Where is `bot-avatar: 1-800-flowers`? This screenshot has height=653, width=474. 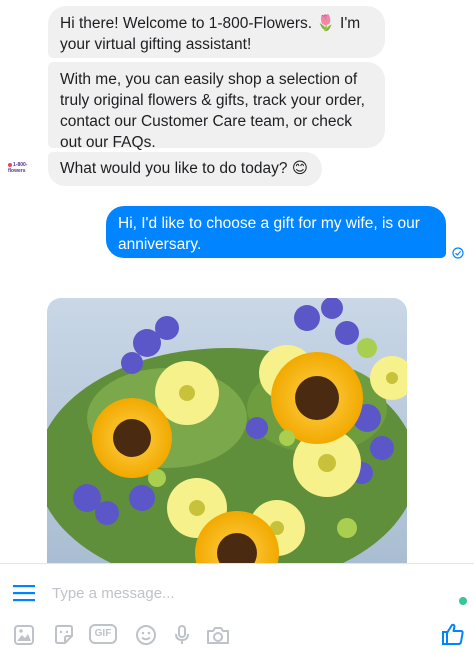
bot-avatar: 1-800-flowers is located at coordinates (22, 171).